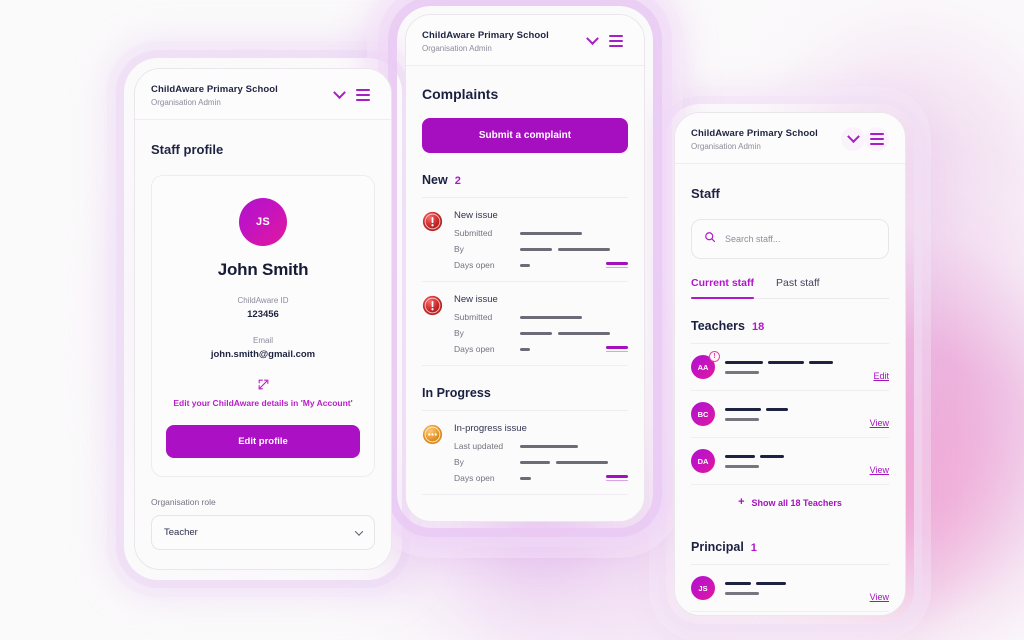 Image resolution: width=1024 pixels, height=640 pixels. I want to click on complaint-row: In-progress issue Last updated By Days open, so click(525, 453).